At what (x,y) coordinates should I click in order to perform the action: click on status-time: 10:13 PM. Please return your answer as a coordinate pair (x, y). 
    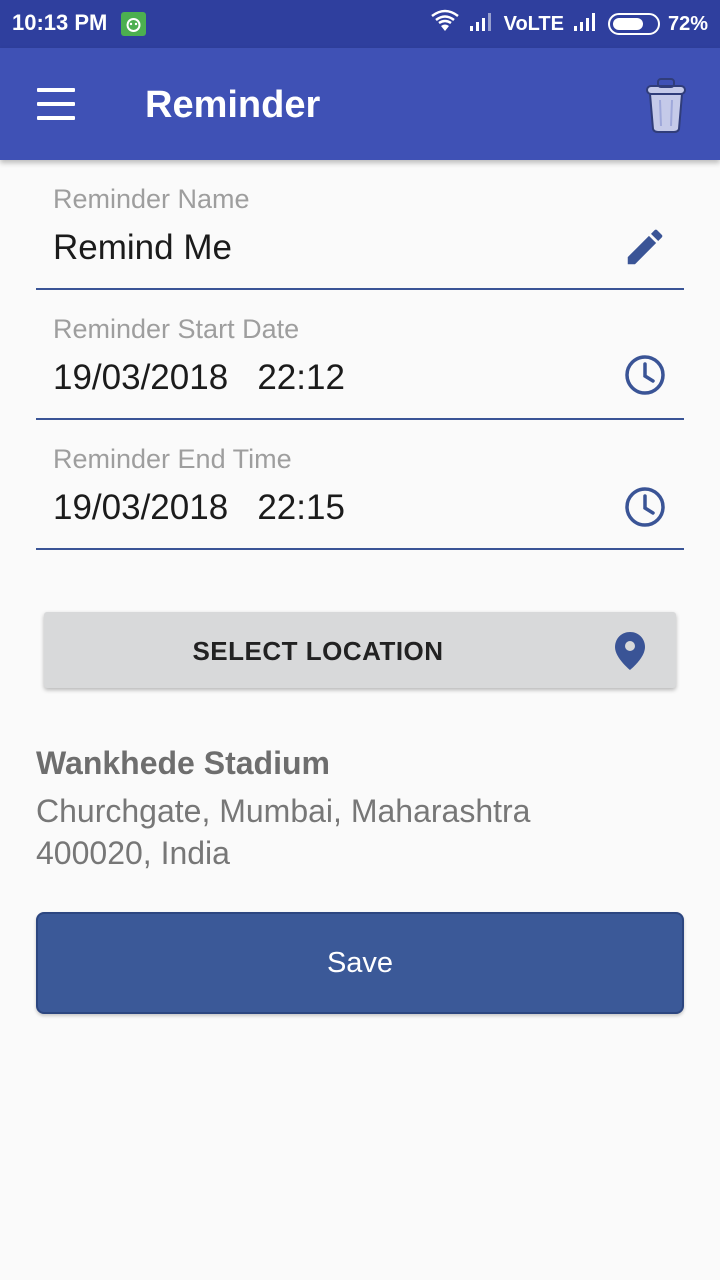
    Looking at the image, I should click on (60, 22).